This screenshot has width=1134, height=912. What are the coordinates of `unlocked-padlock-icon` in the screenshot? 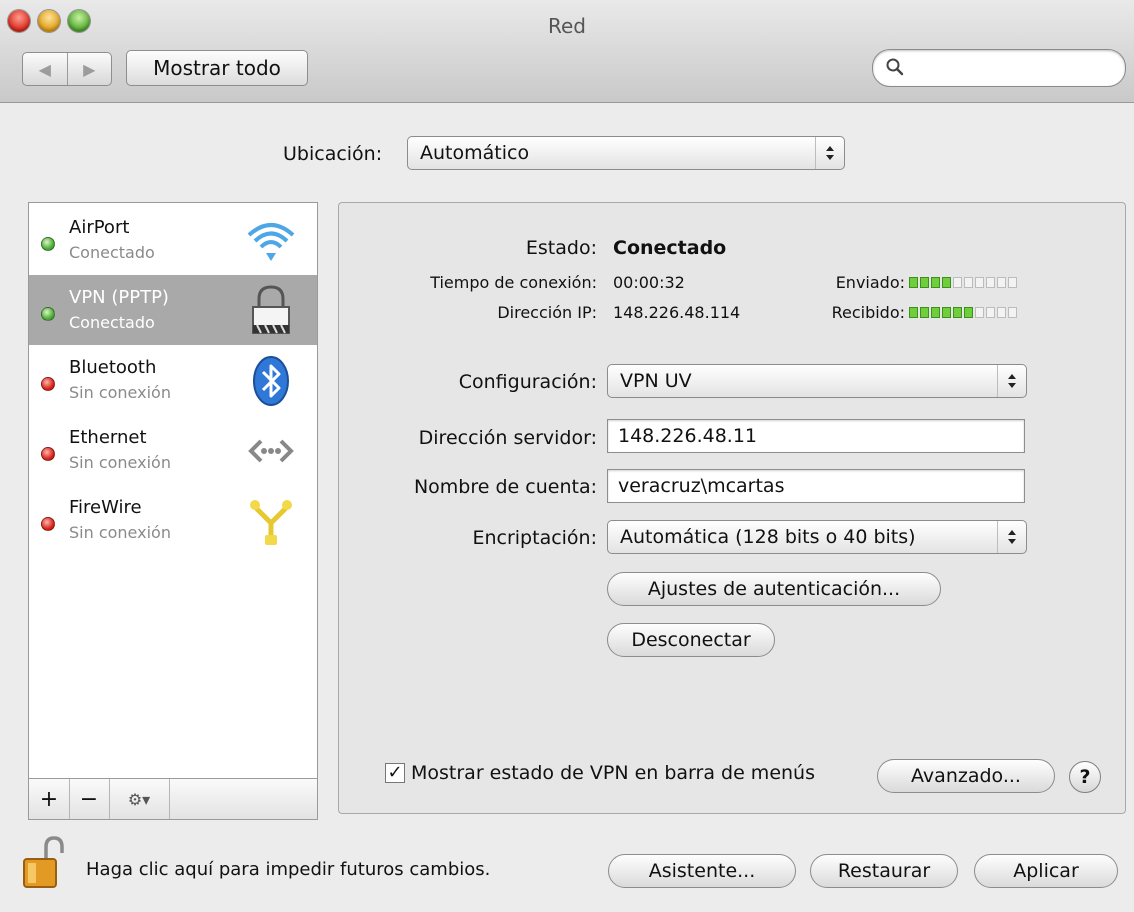 It's located at (45, 863).